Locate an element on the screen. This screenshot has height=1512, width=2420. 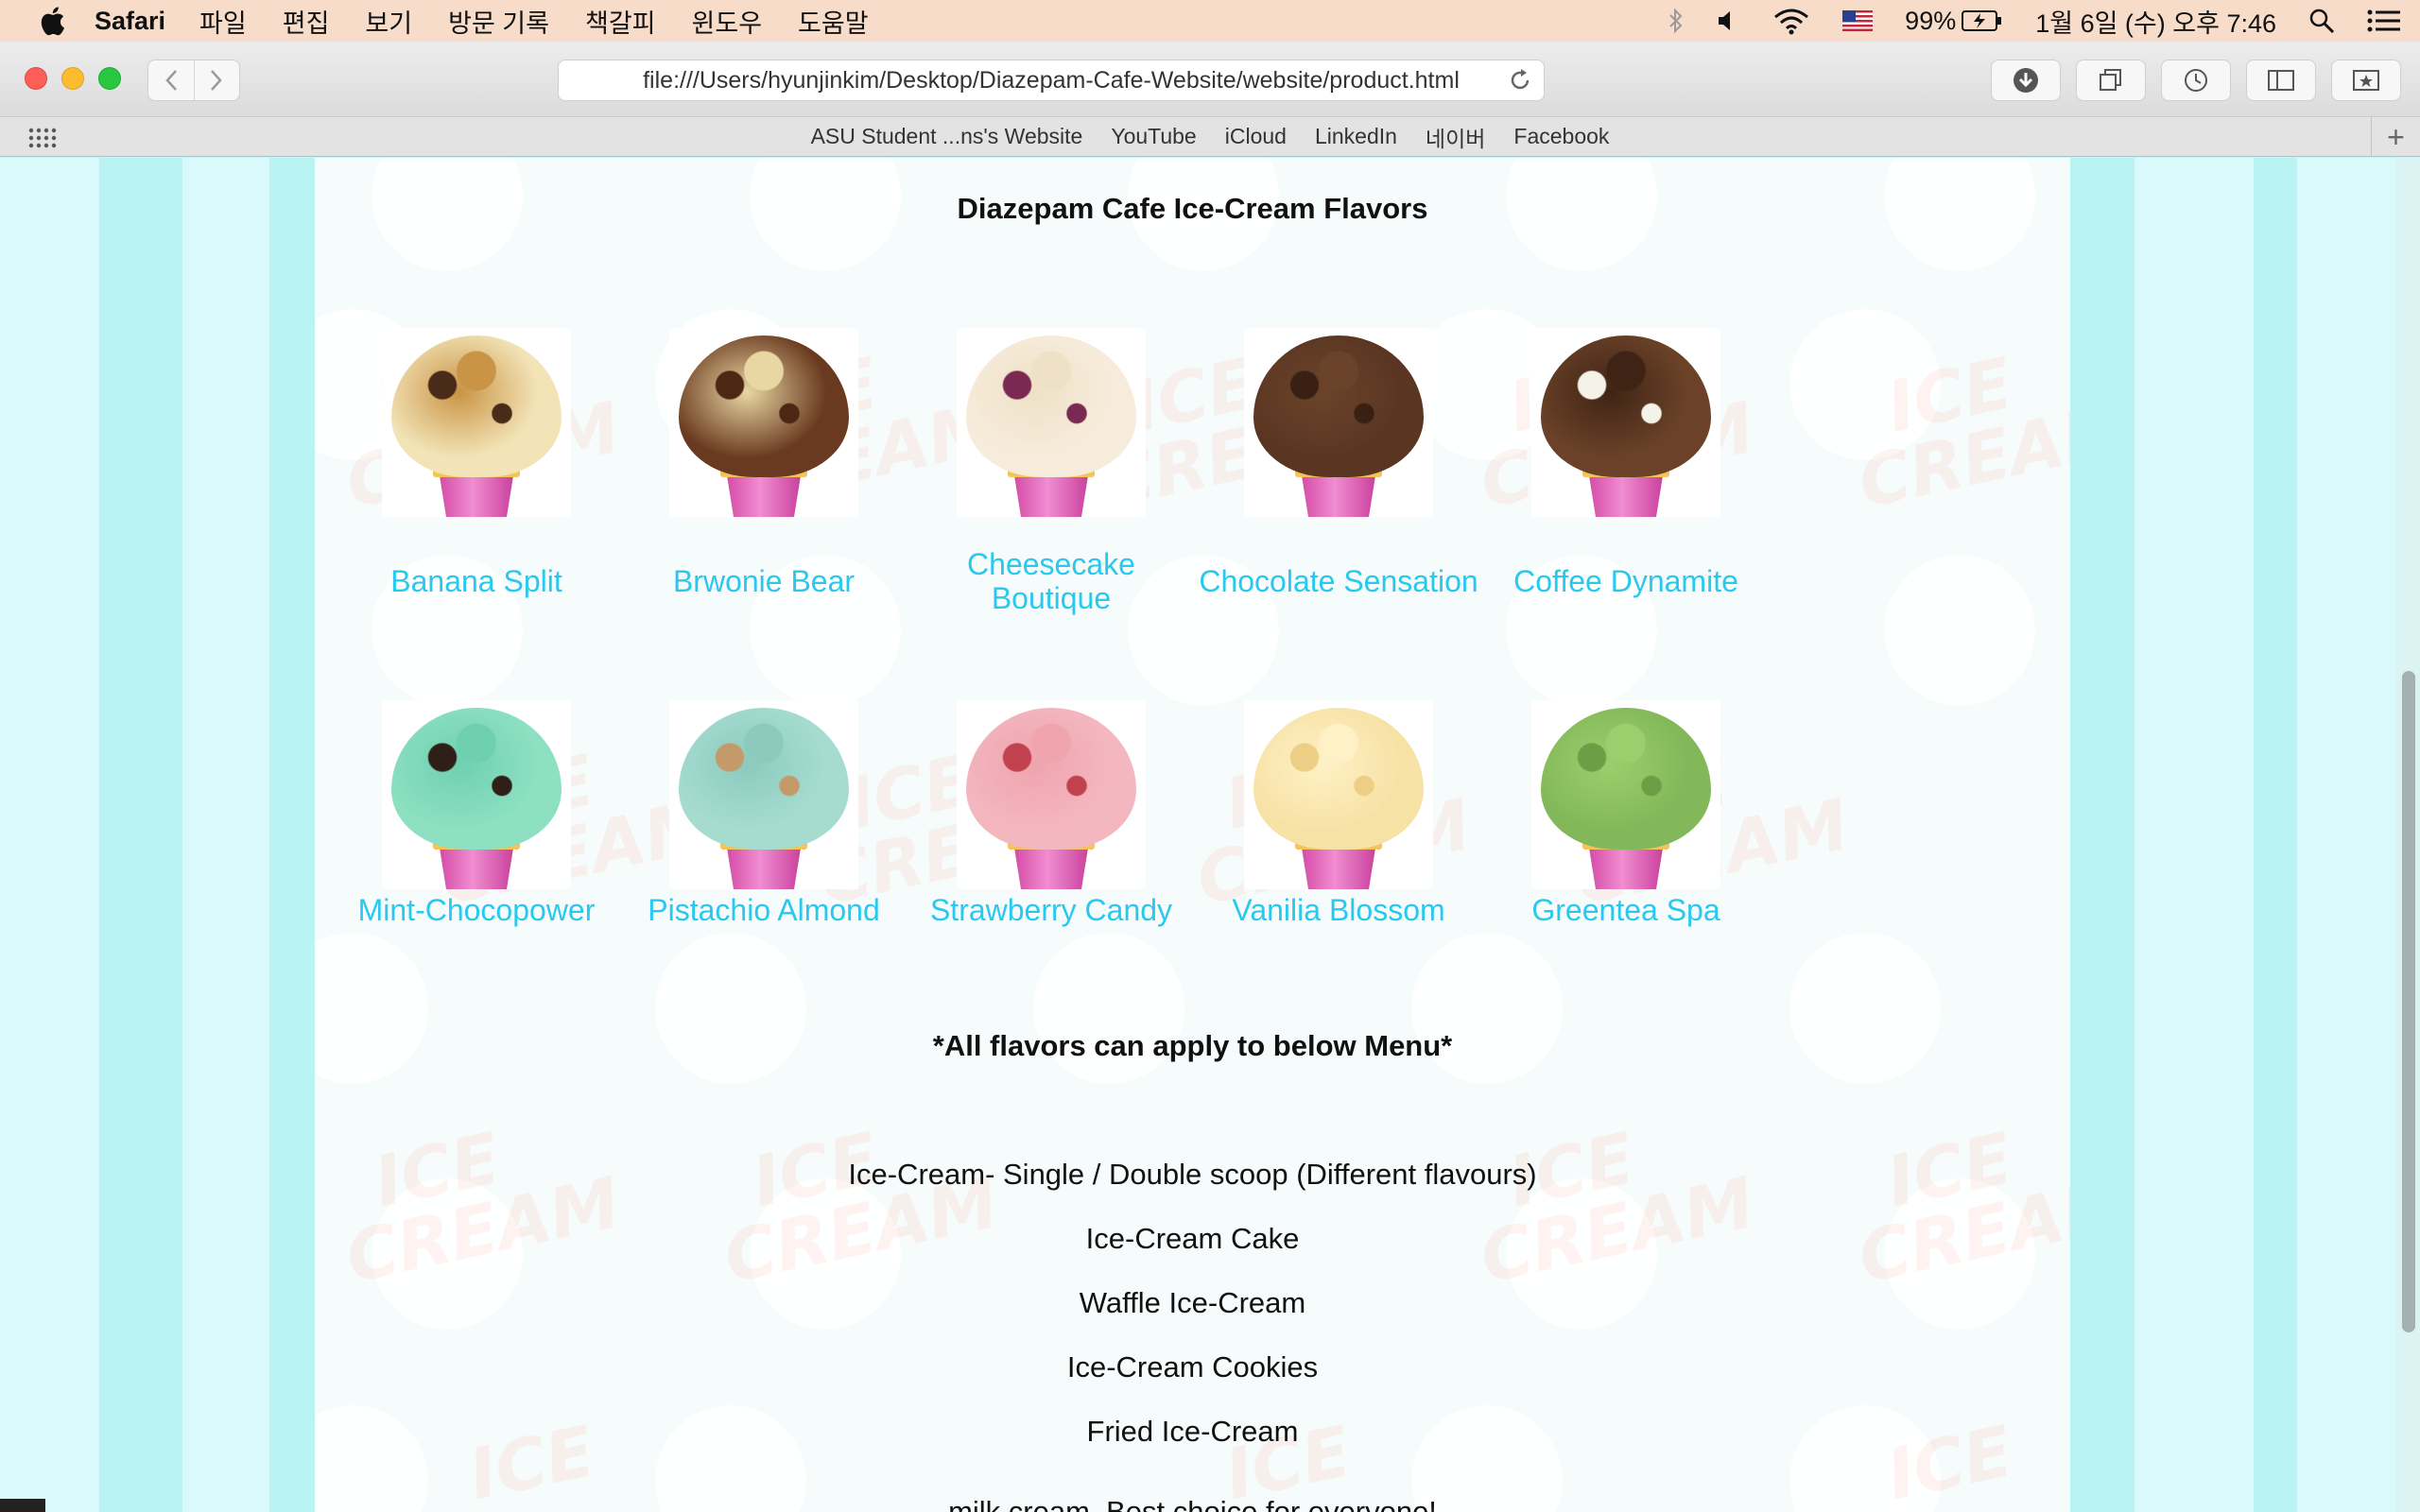
tab-overview-button is located at coordinates (2111, 80).